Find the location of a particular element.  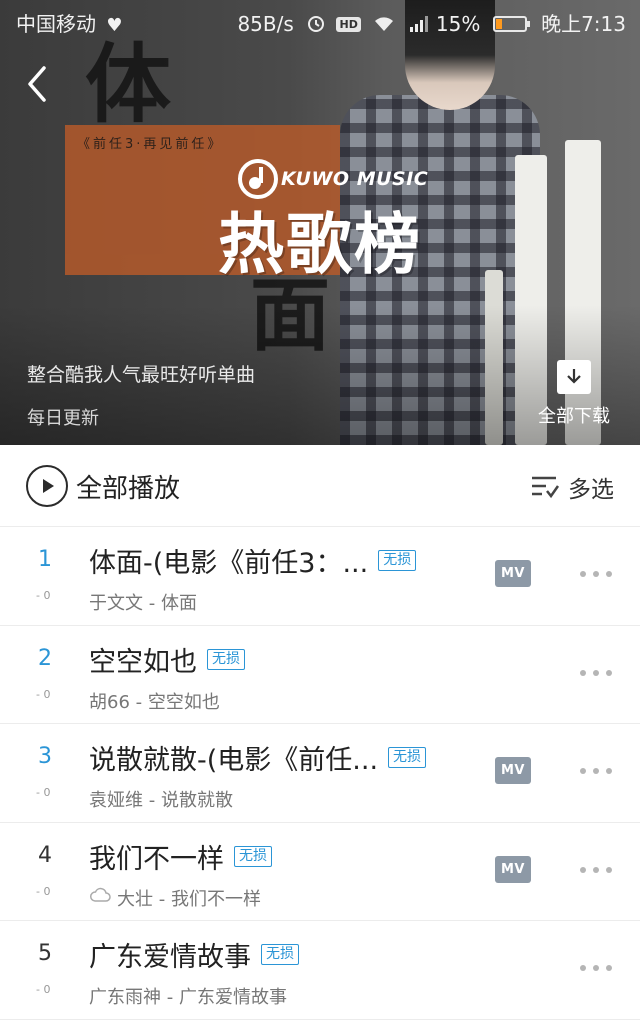

heart-monitor-icon: ♥ is located at coordinates (114, 25).